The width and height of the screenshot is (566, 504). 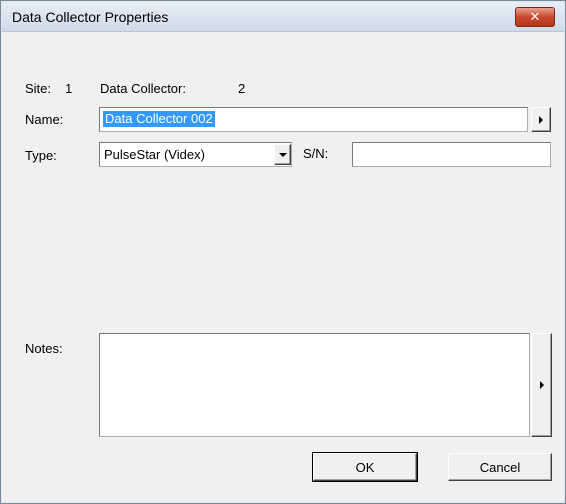 What do you see at coordinates (41, 155) in the screenshot?
I see `type-label: Type:` at bounding box center [41, 155].